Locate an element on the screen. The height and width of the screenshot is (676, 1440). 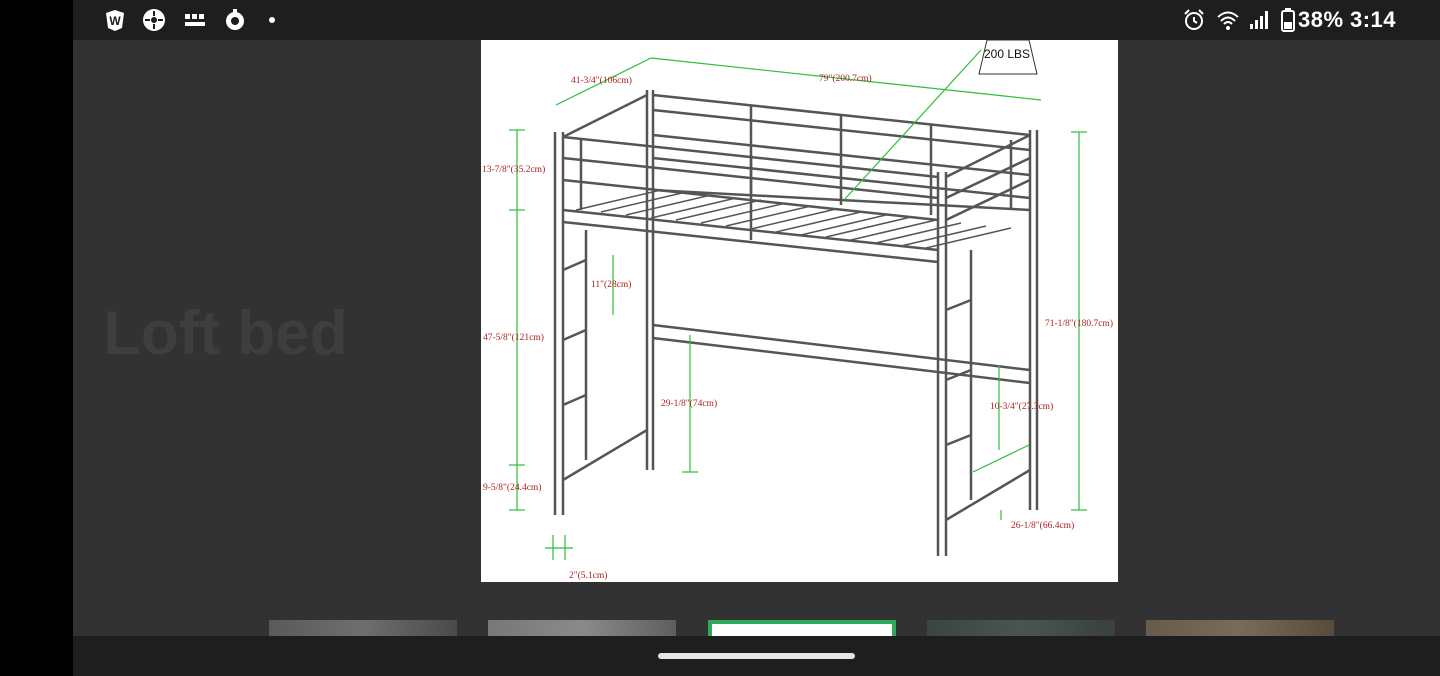
alarm-icon is located at coordinates (1194, 20).